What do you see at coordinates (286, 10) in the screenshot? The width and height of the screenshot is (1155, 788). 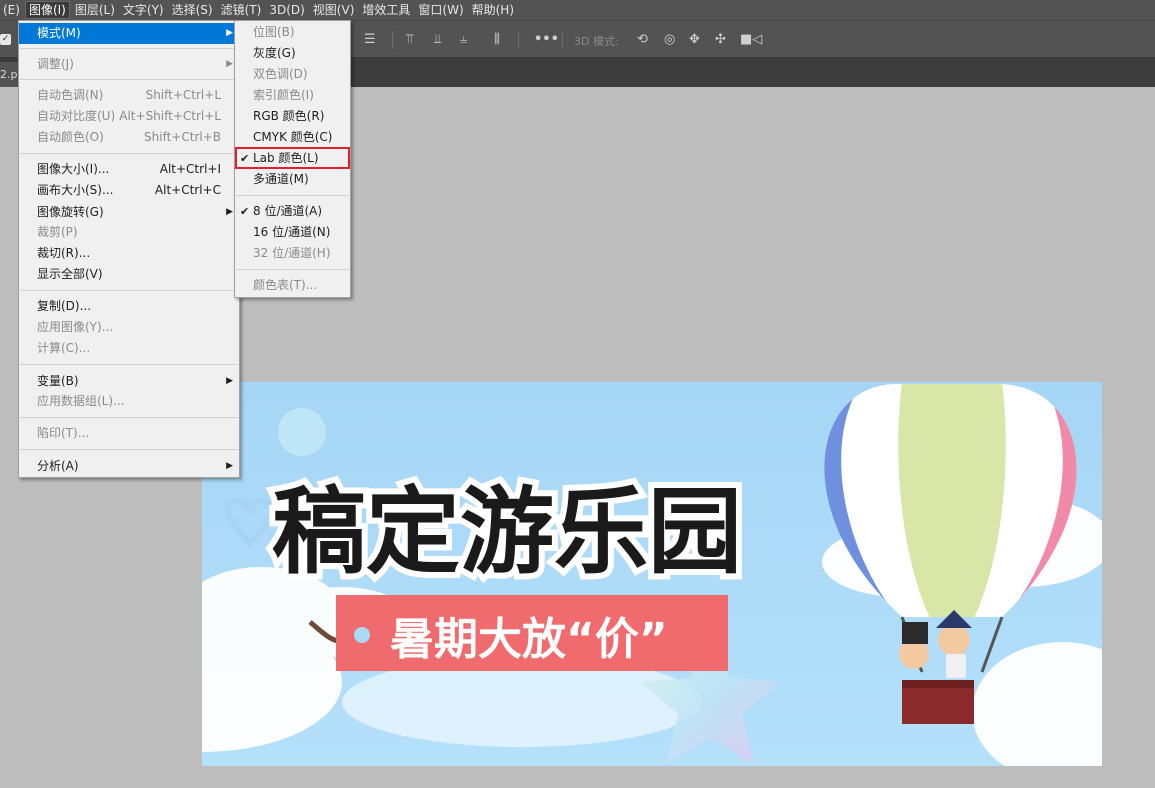 I see `menu-3d: 3D(D)` at bounding box center [286, 10].